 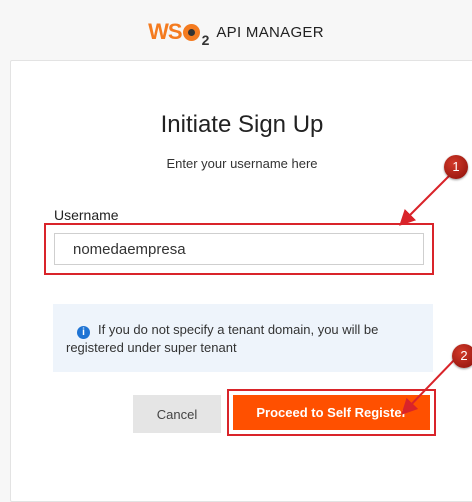 I want to click on annotation-arrows, so click(x=428, y=295).